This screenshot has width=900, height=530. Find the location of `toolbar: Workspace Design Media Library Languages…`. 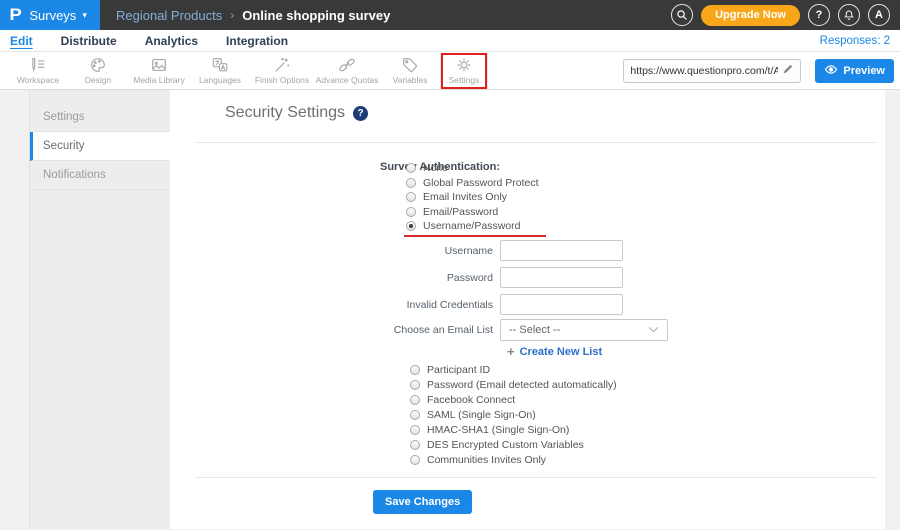

toolbar: Workspace Design Media Library Languages… is located at coordinates (450, 71).